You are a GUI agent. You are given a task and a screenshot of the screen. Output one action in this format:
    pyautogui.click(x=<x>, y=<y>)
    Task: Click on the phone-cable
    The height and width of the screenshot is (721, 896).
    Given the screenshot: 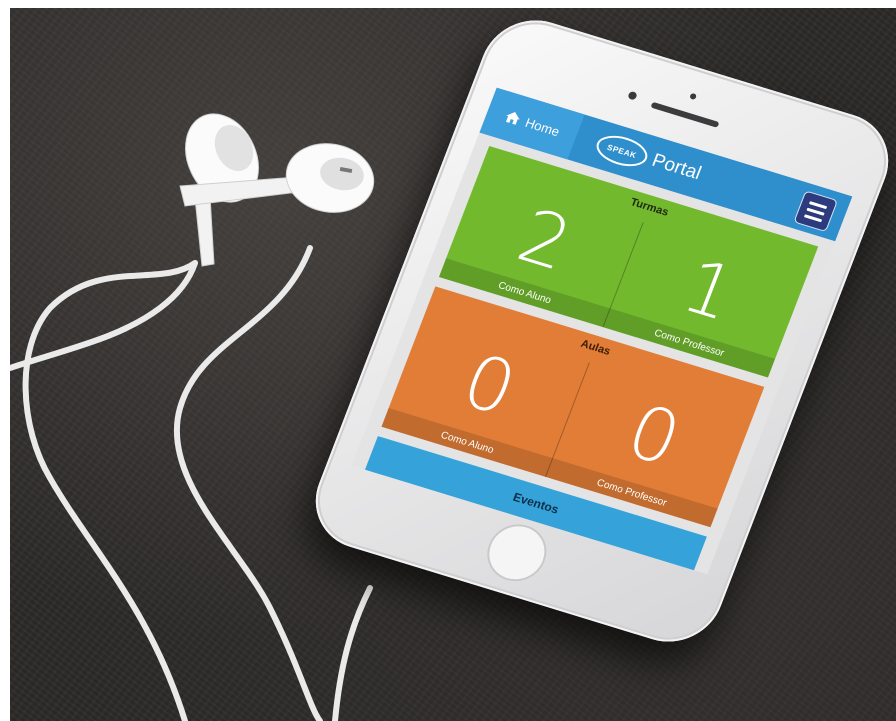 What is the action you would take?
    pyautogui.click(x=352, y=653)
    